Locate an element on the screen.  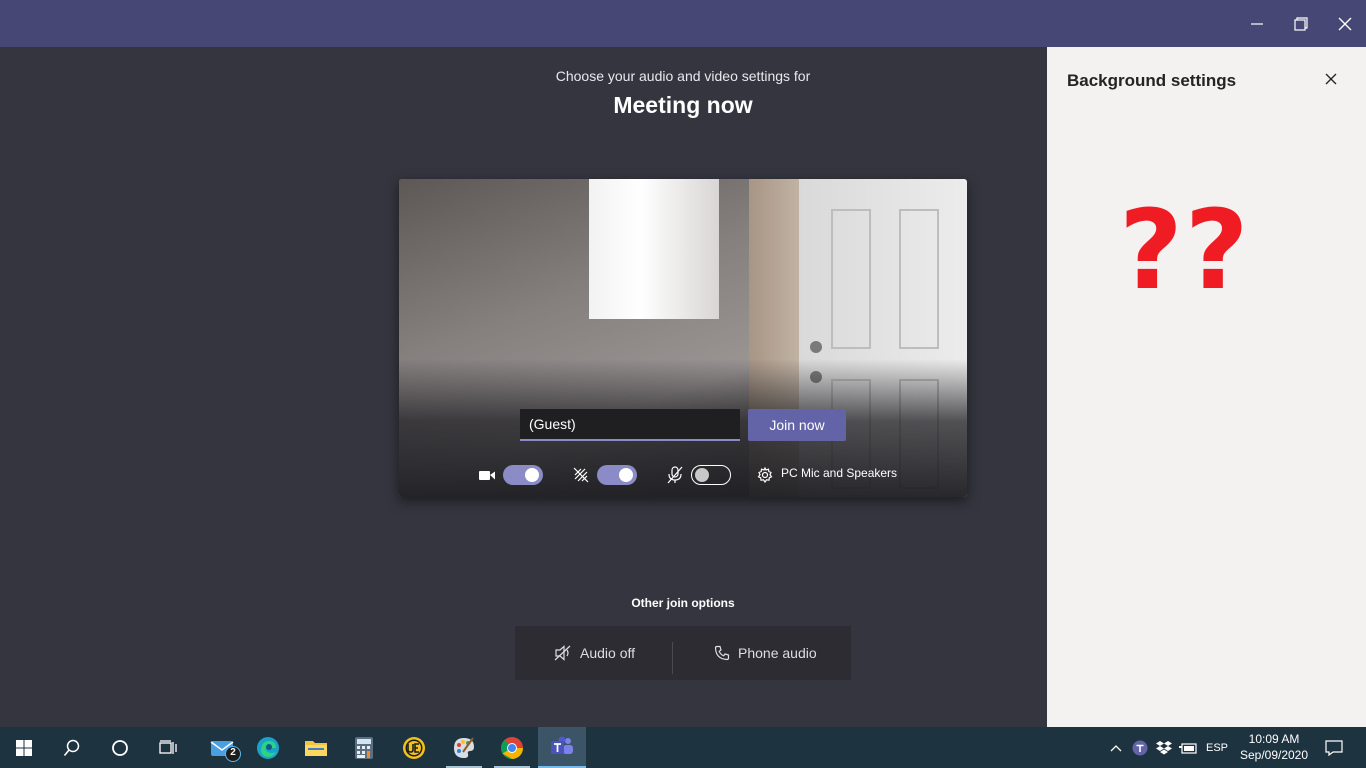
paint-app is located at coordinates (464, 747).